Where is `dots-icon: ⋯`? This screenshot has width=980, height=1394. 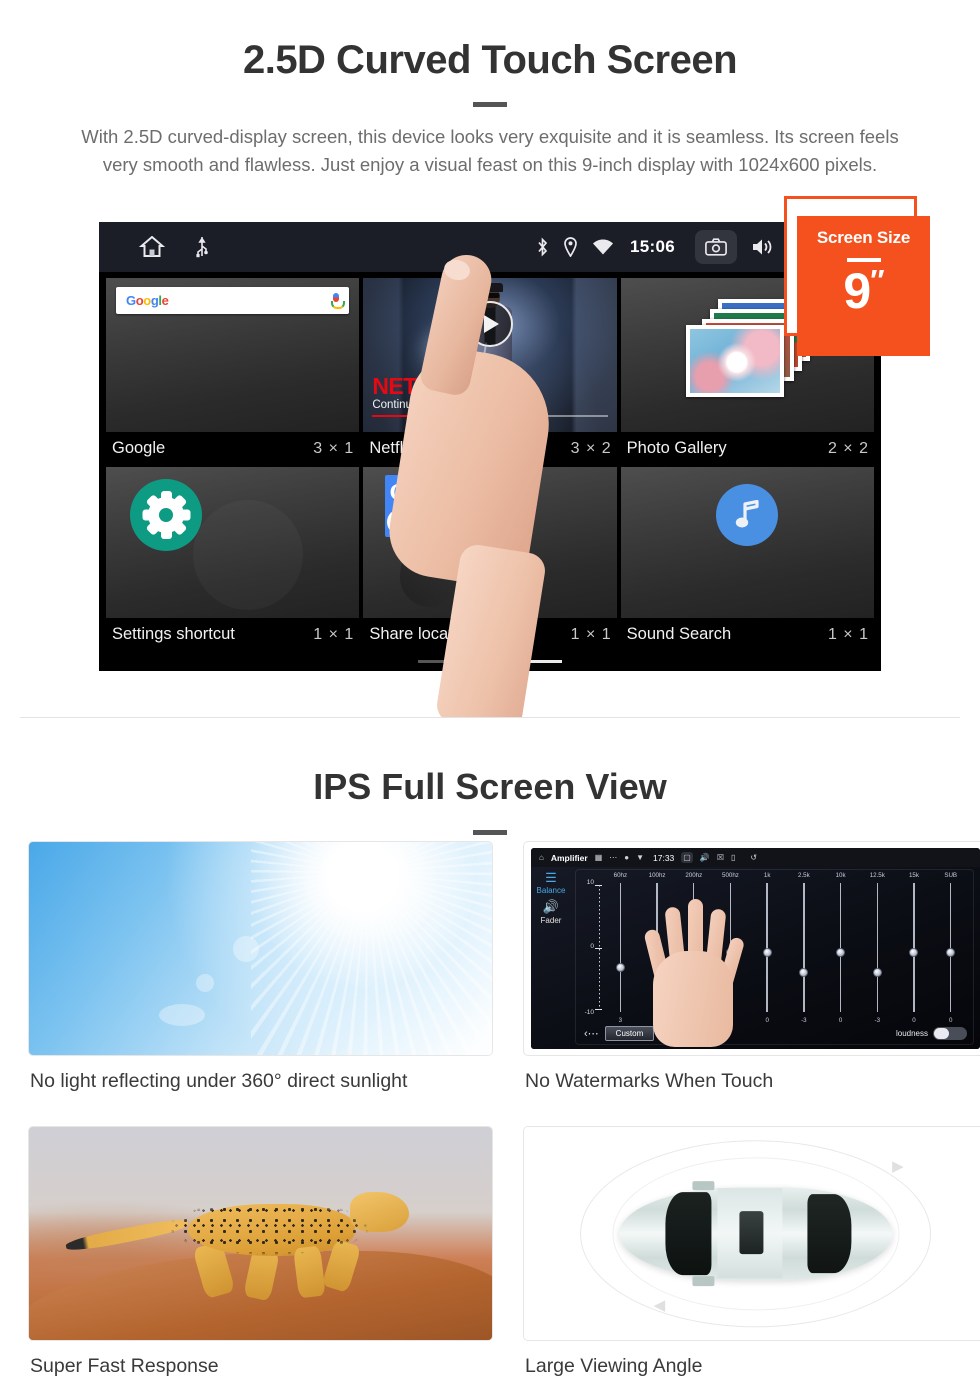 dots-icon: ⋯ is located at coordinates (613, 857).